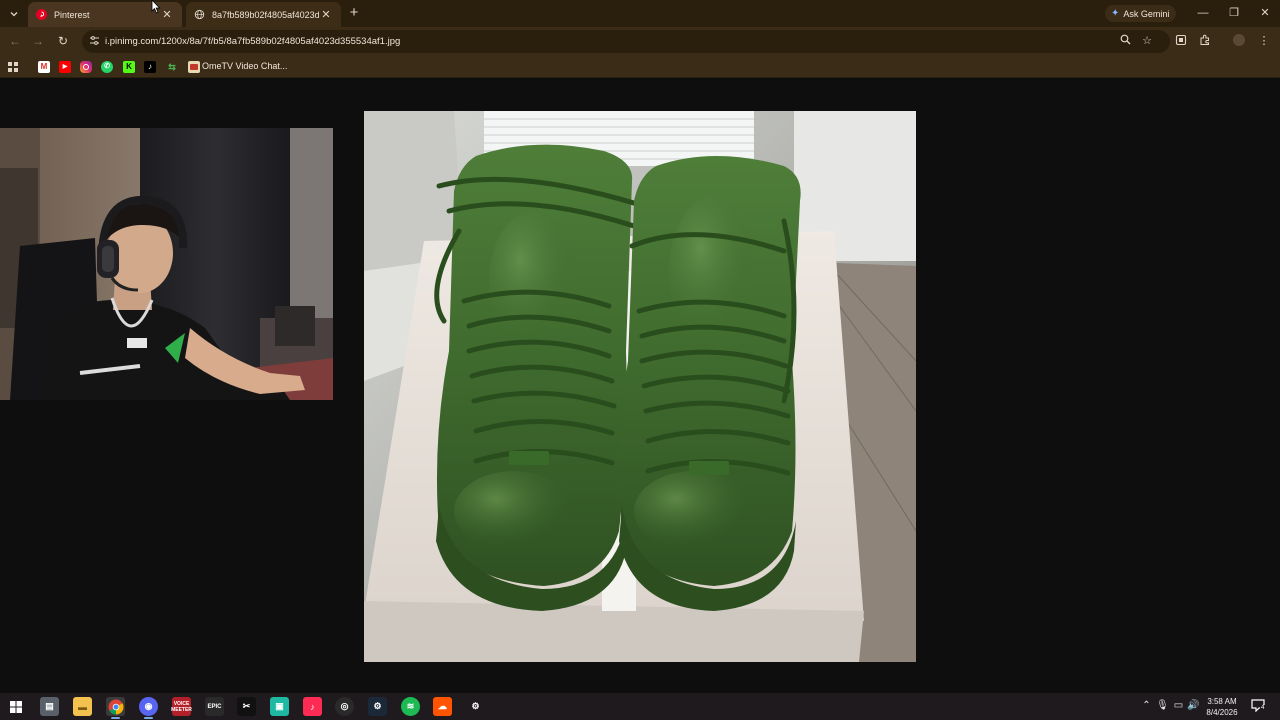 This screenshot has width=1280, height=720. Describe the element at coordinates (1125, 41) in the screenshot. I see `zoom-icon` at that location.